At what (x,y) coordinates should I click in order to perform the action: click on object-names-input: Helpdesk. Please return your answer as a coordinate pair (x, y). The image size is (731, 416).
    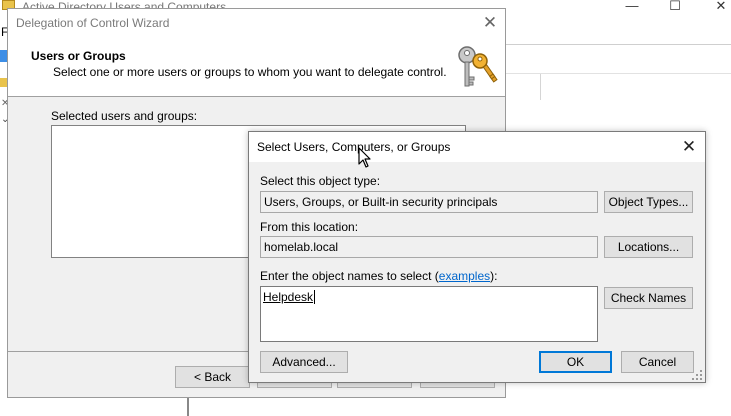
    Looking at the image, I should click on (429, 314).